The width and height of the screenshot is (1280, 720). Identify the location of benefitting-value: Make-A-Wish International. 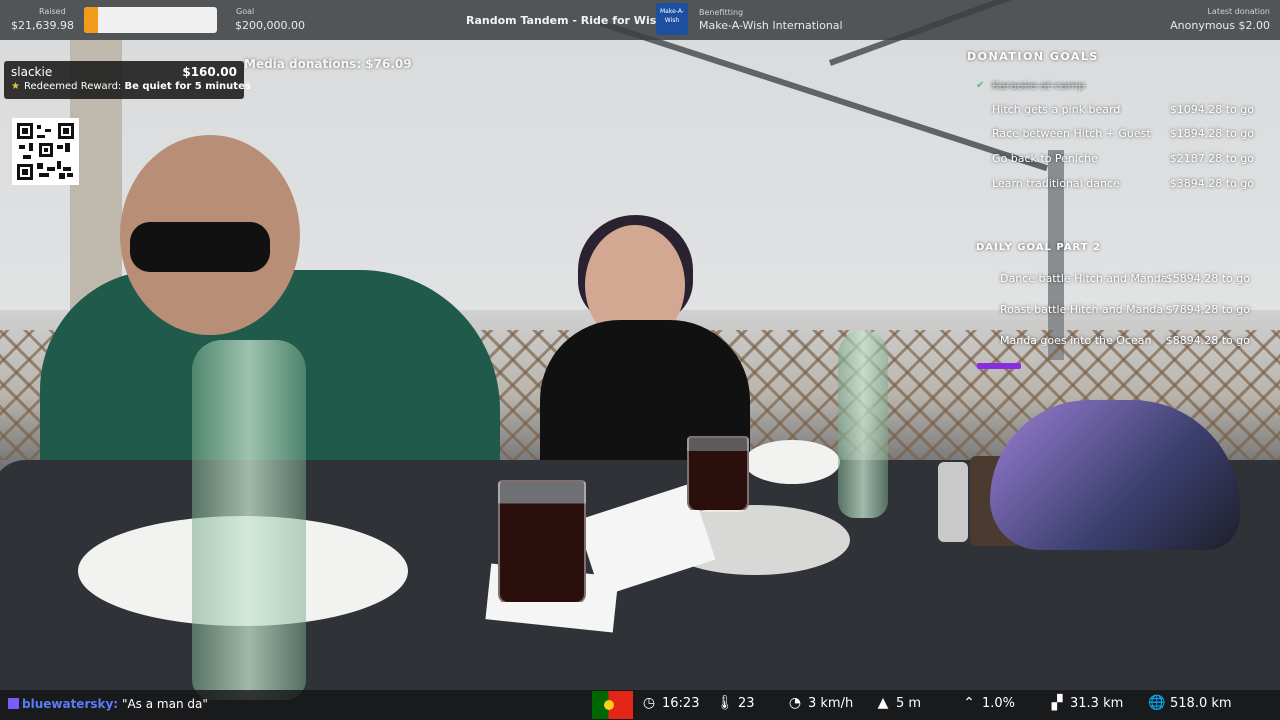
(771, 25).